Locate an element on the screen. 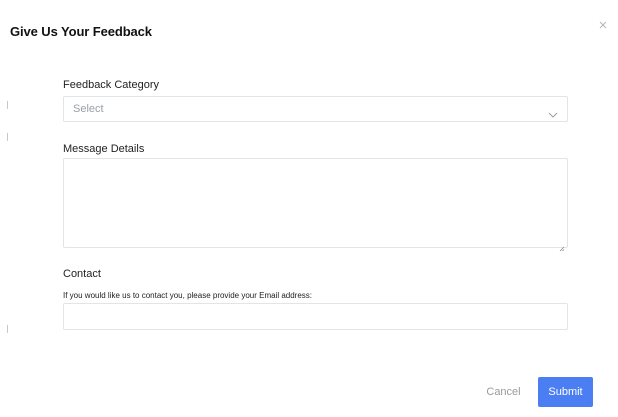 The height and width of the screenshot is (417, 618). email-field is located at coordinates (315, 316).